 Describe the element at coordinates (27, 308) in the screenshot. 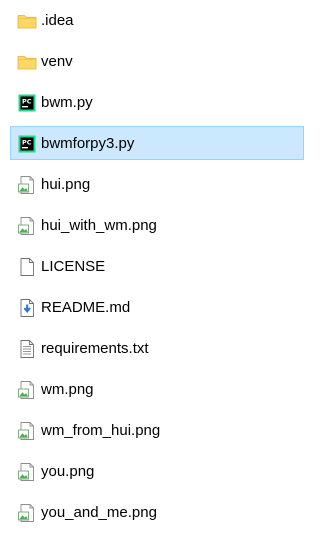

I see `markdown-file-icon` at that location.